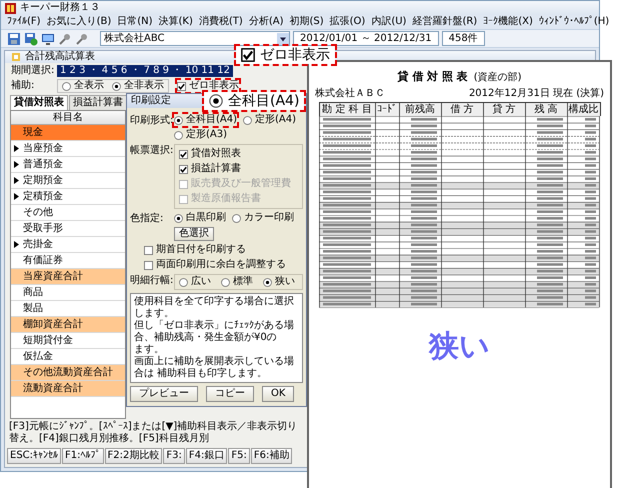  I want to click on app-icon, so click(10, 8).